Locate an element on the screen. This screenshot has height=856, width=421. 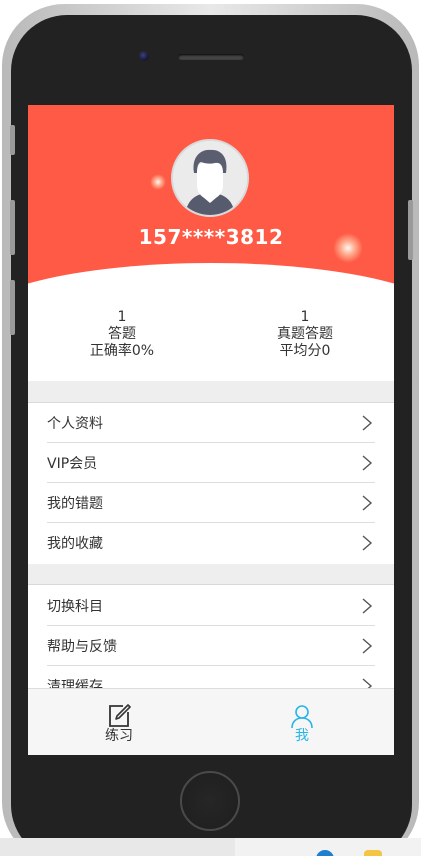
menu-item-vip: VIP会员 is located at coordinates (211, 463).